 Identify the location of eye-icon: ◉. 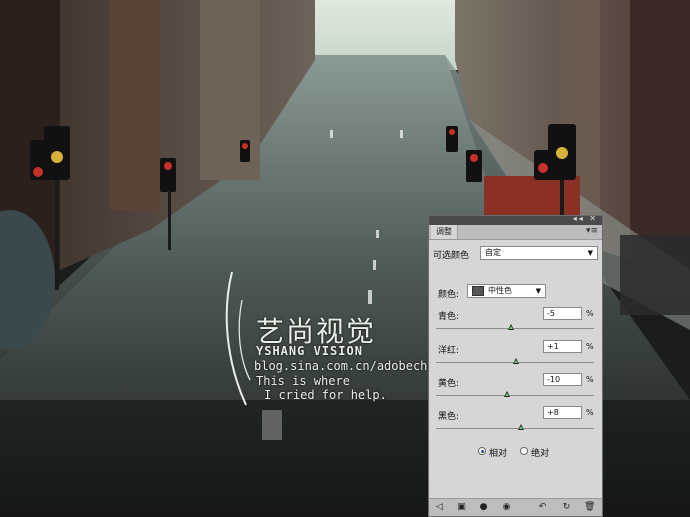
(506, 507).